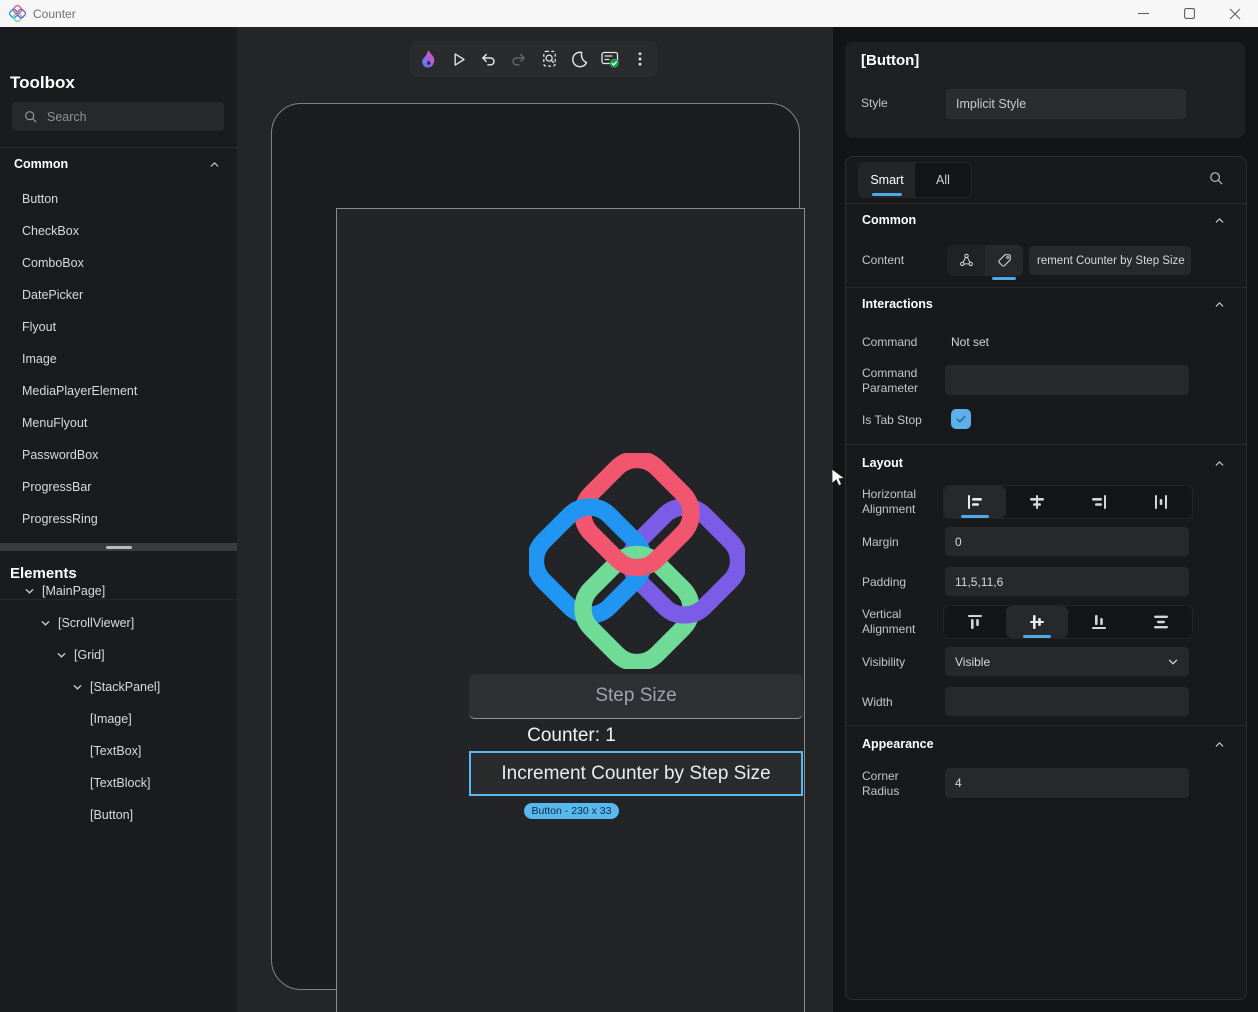  What do you see at coordinates (122, 116) in the screenshot?
I see `toolbox-search-input` at bounding box center [122, 116].